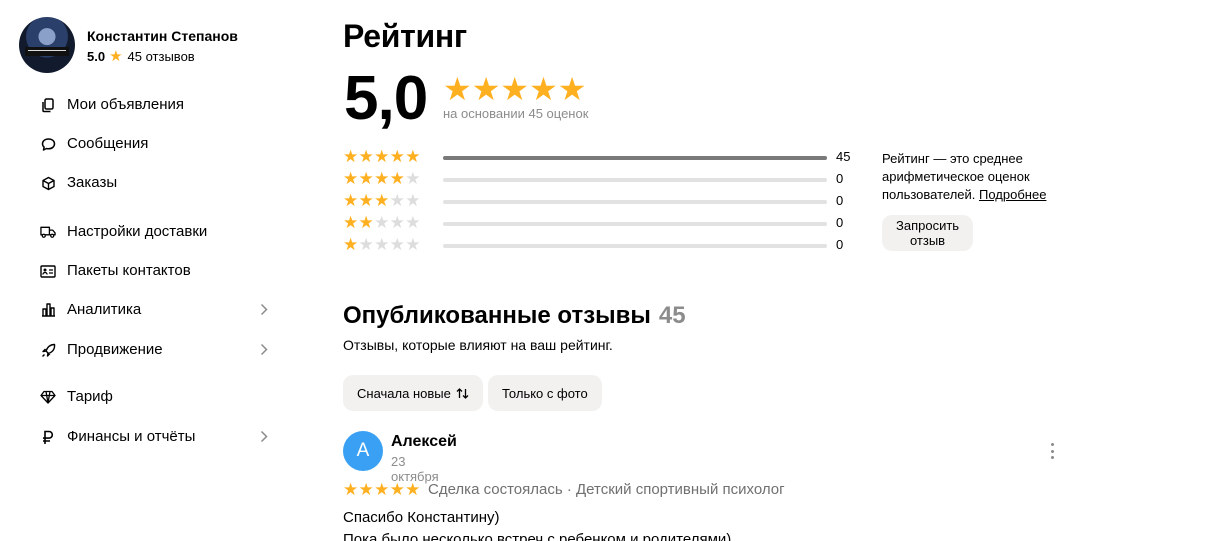 The image size is (1207, 541). I want to click on sort-label: Сначала новые, so click(404, 393).